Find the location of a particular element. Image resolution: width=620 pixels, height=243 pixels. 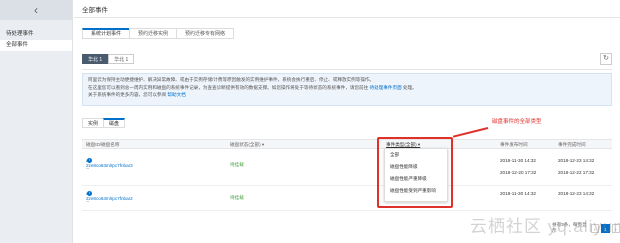

tab-system-events: 系统计划事件 is located at coordinates (106, 33).